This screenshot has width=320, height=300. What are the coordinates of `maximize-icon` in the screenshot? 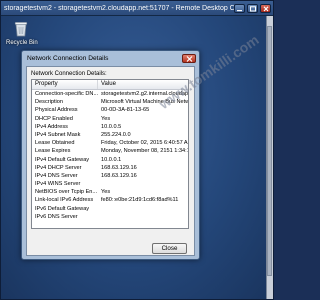 It's located at (253, 8).